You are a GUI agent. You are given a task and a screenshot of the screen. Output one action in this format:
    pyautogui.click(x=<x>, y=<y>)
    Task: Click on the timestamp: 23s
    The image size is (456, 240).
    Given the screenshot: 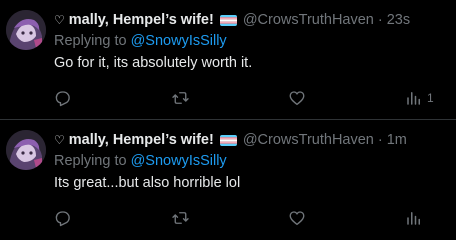 What is the action you would take?
    pyautogui.click(x=398, y=20)
    